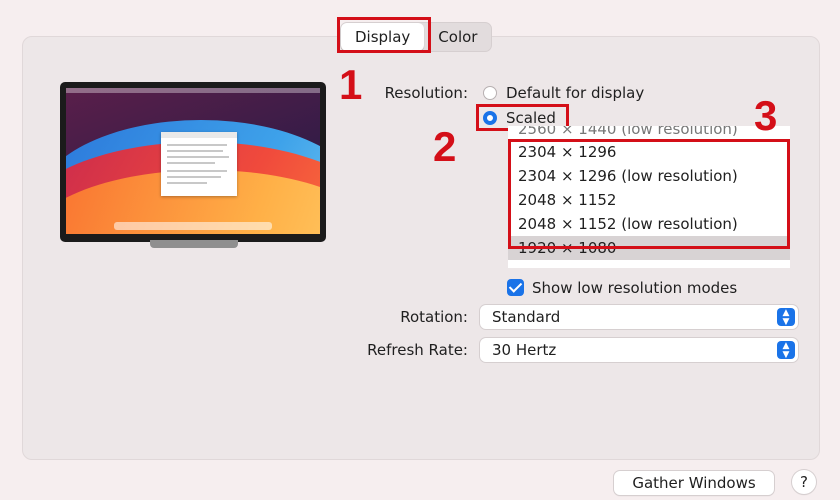 The image size is (840, 500). I want to click on resolution-label: Resolution:, so click(426, 93).